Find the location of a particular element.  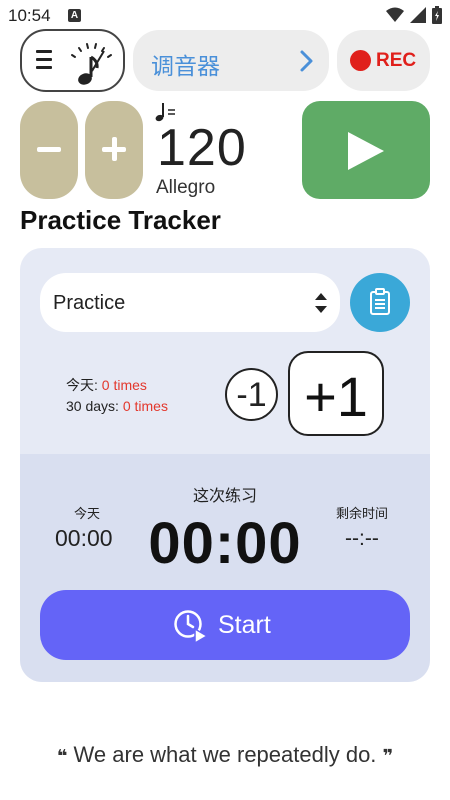

open-quote-icon: ❝ is located at coordinates (62, 756).